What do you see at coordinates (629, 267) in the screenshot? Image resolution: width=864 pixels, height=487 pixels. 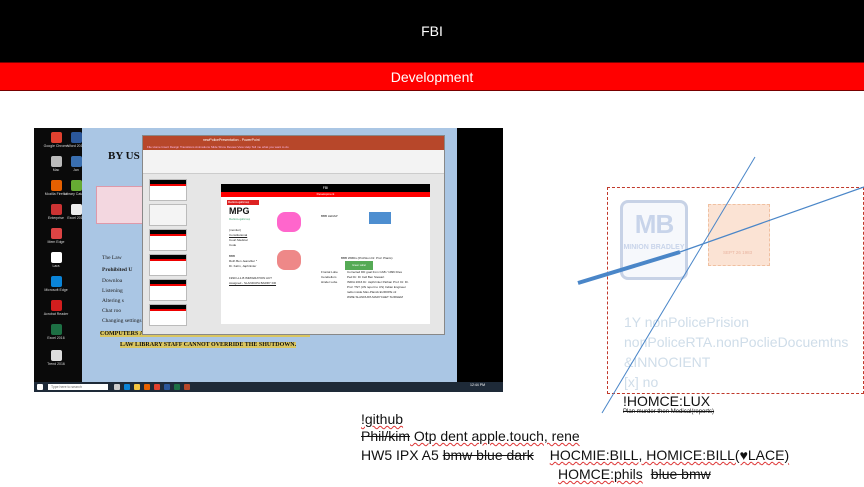 I see `thick-stroke` at bounding box center [629, 267].